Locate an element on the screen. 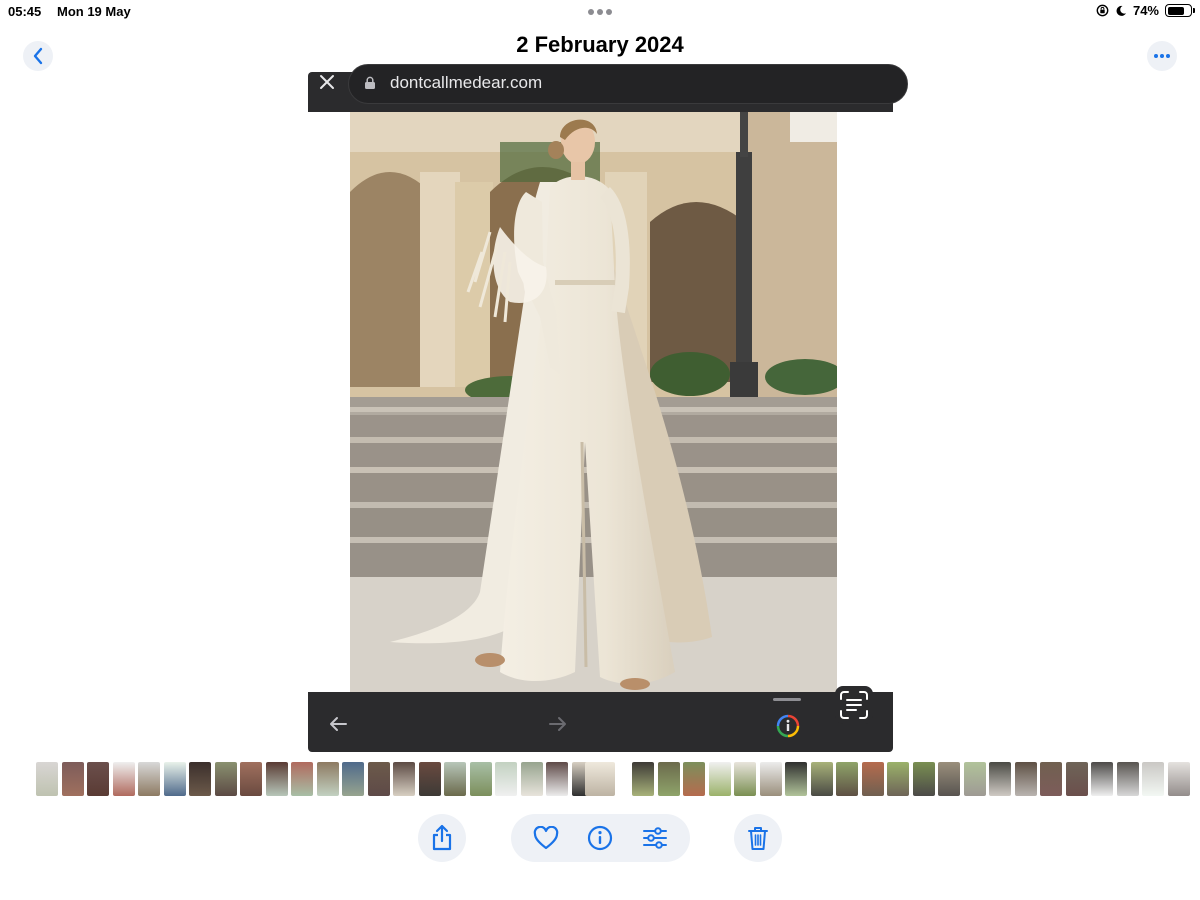 This screenshot has width=1200, height=900. share-icon is located at coordinates (442, 837).